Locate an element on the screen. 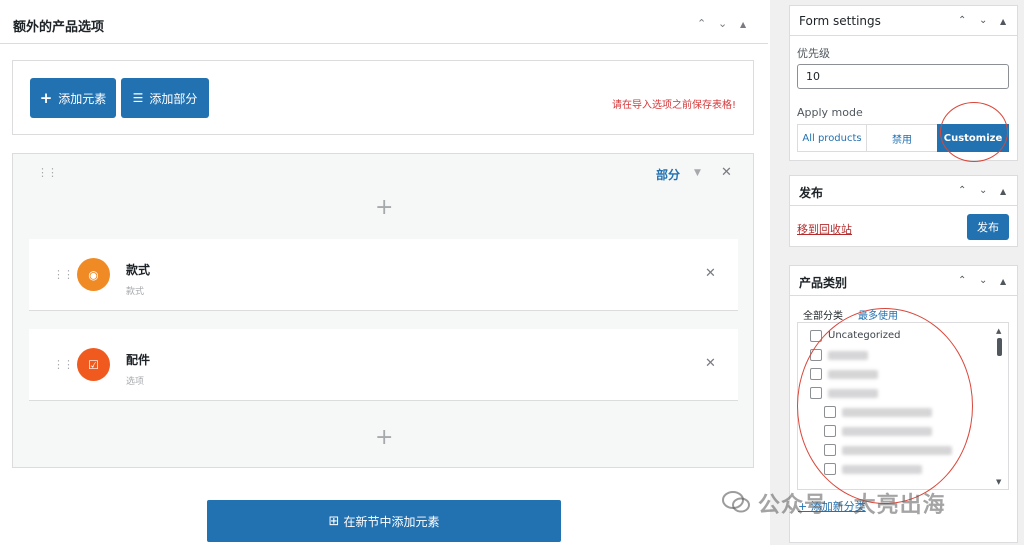 The width and height of the screenshot is (1024, 545). add-section-button: ☰ 添加部分 is located at coordinates (165, 98).